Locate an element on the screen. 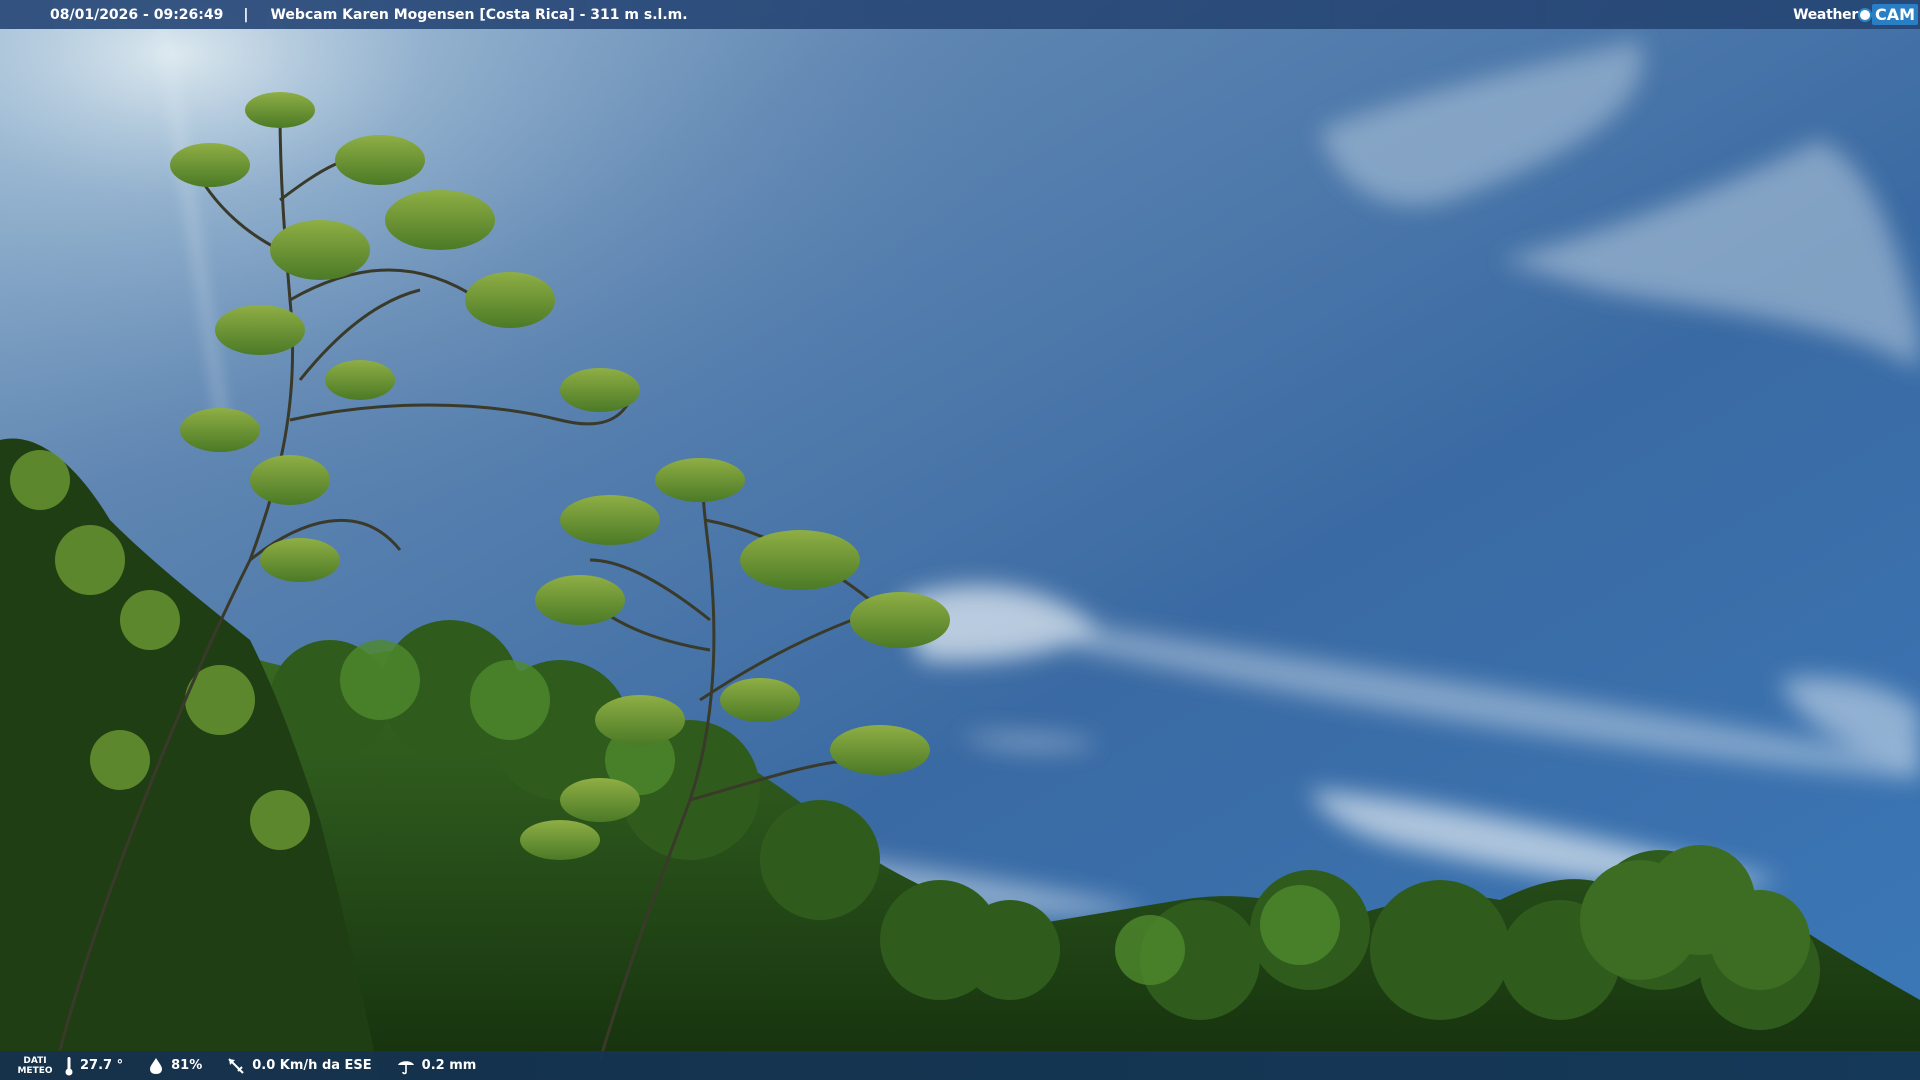 The height and width of the screenshot is (1080, 1920). dati-label-line2: METEO is located at coordinates (35, 1070).